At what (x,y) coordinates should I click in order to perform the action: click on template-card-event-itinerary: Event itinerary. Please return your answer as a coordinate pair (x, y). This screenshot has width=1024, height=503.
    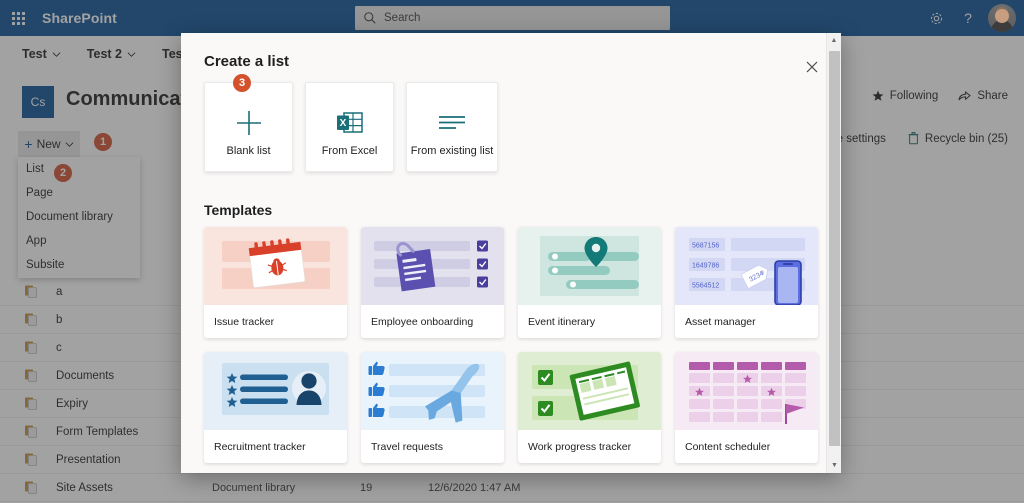
    Looking at the image, I should click on (589, 282).